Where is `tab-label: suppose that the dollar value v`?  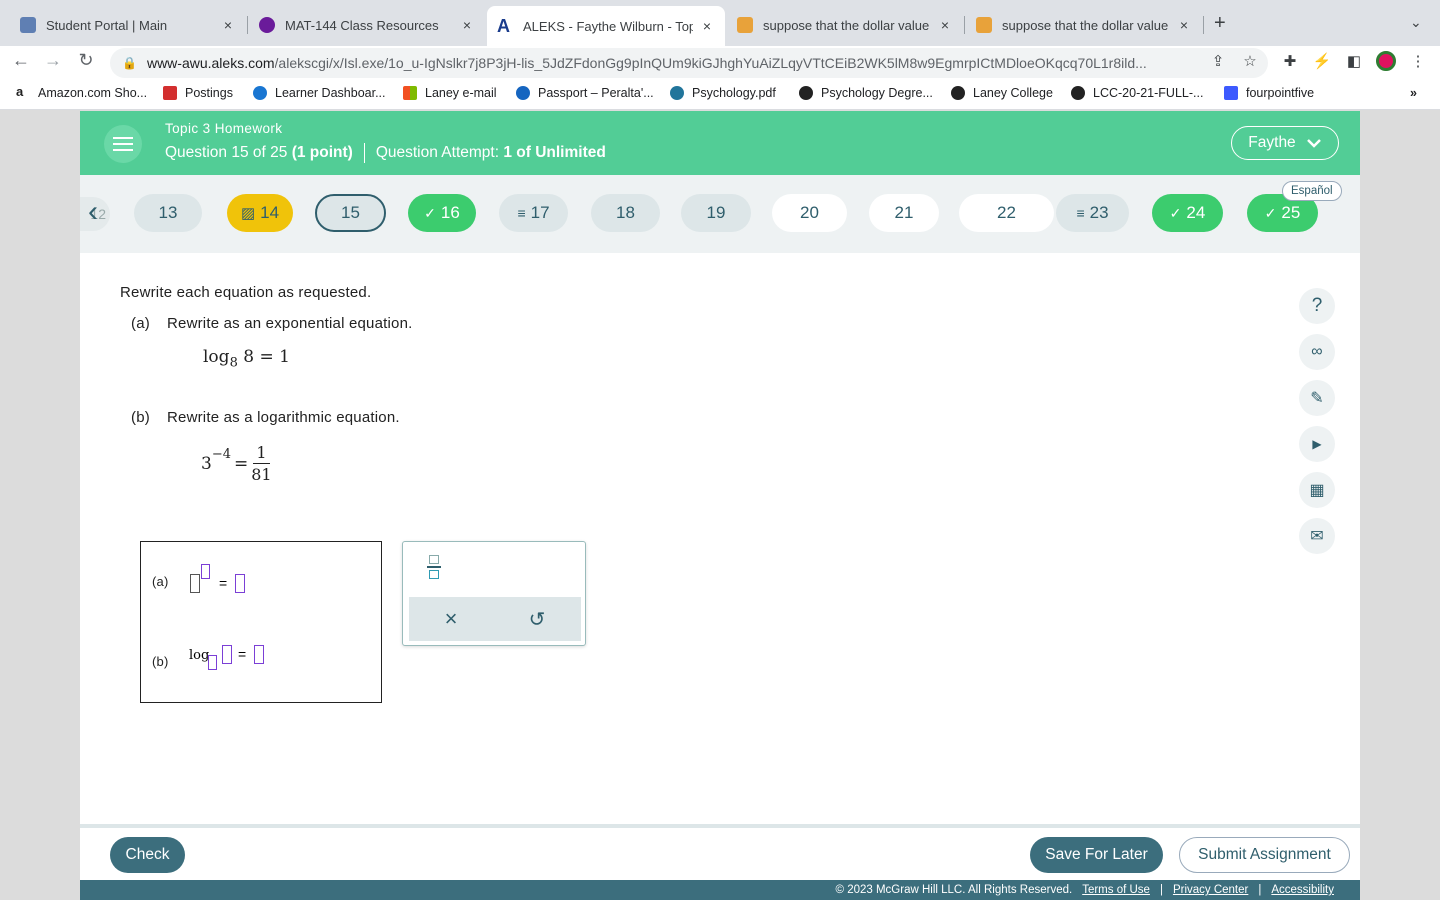 tab-label: suppose that the dollar value v is located at coordinates (847, 25).